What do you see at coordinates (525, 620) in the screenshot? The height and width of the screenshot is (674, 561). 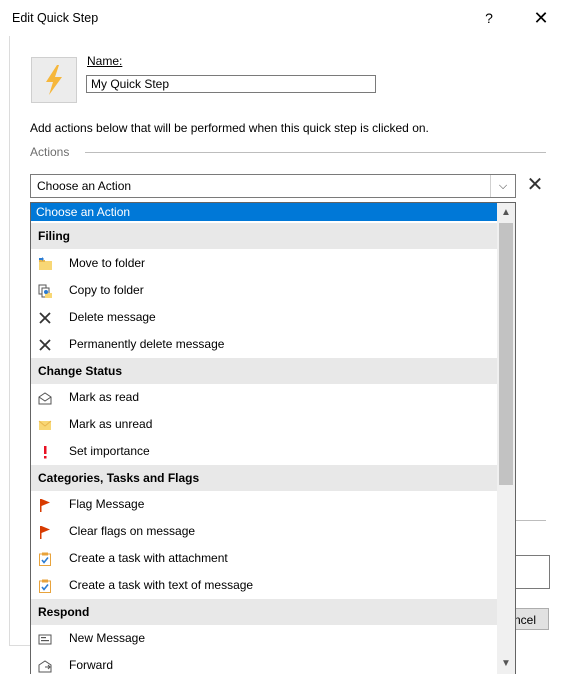 I see `cancel-label: ncel` at bounding box center [525, 620].